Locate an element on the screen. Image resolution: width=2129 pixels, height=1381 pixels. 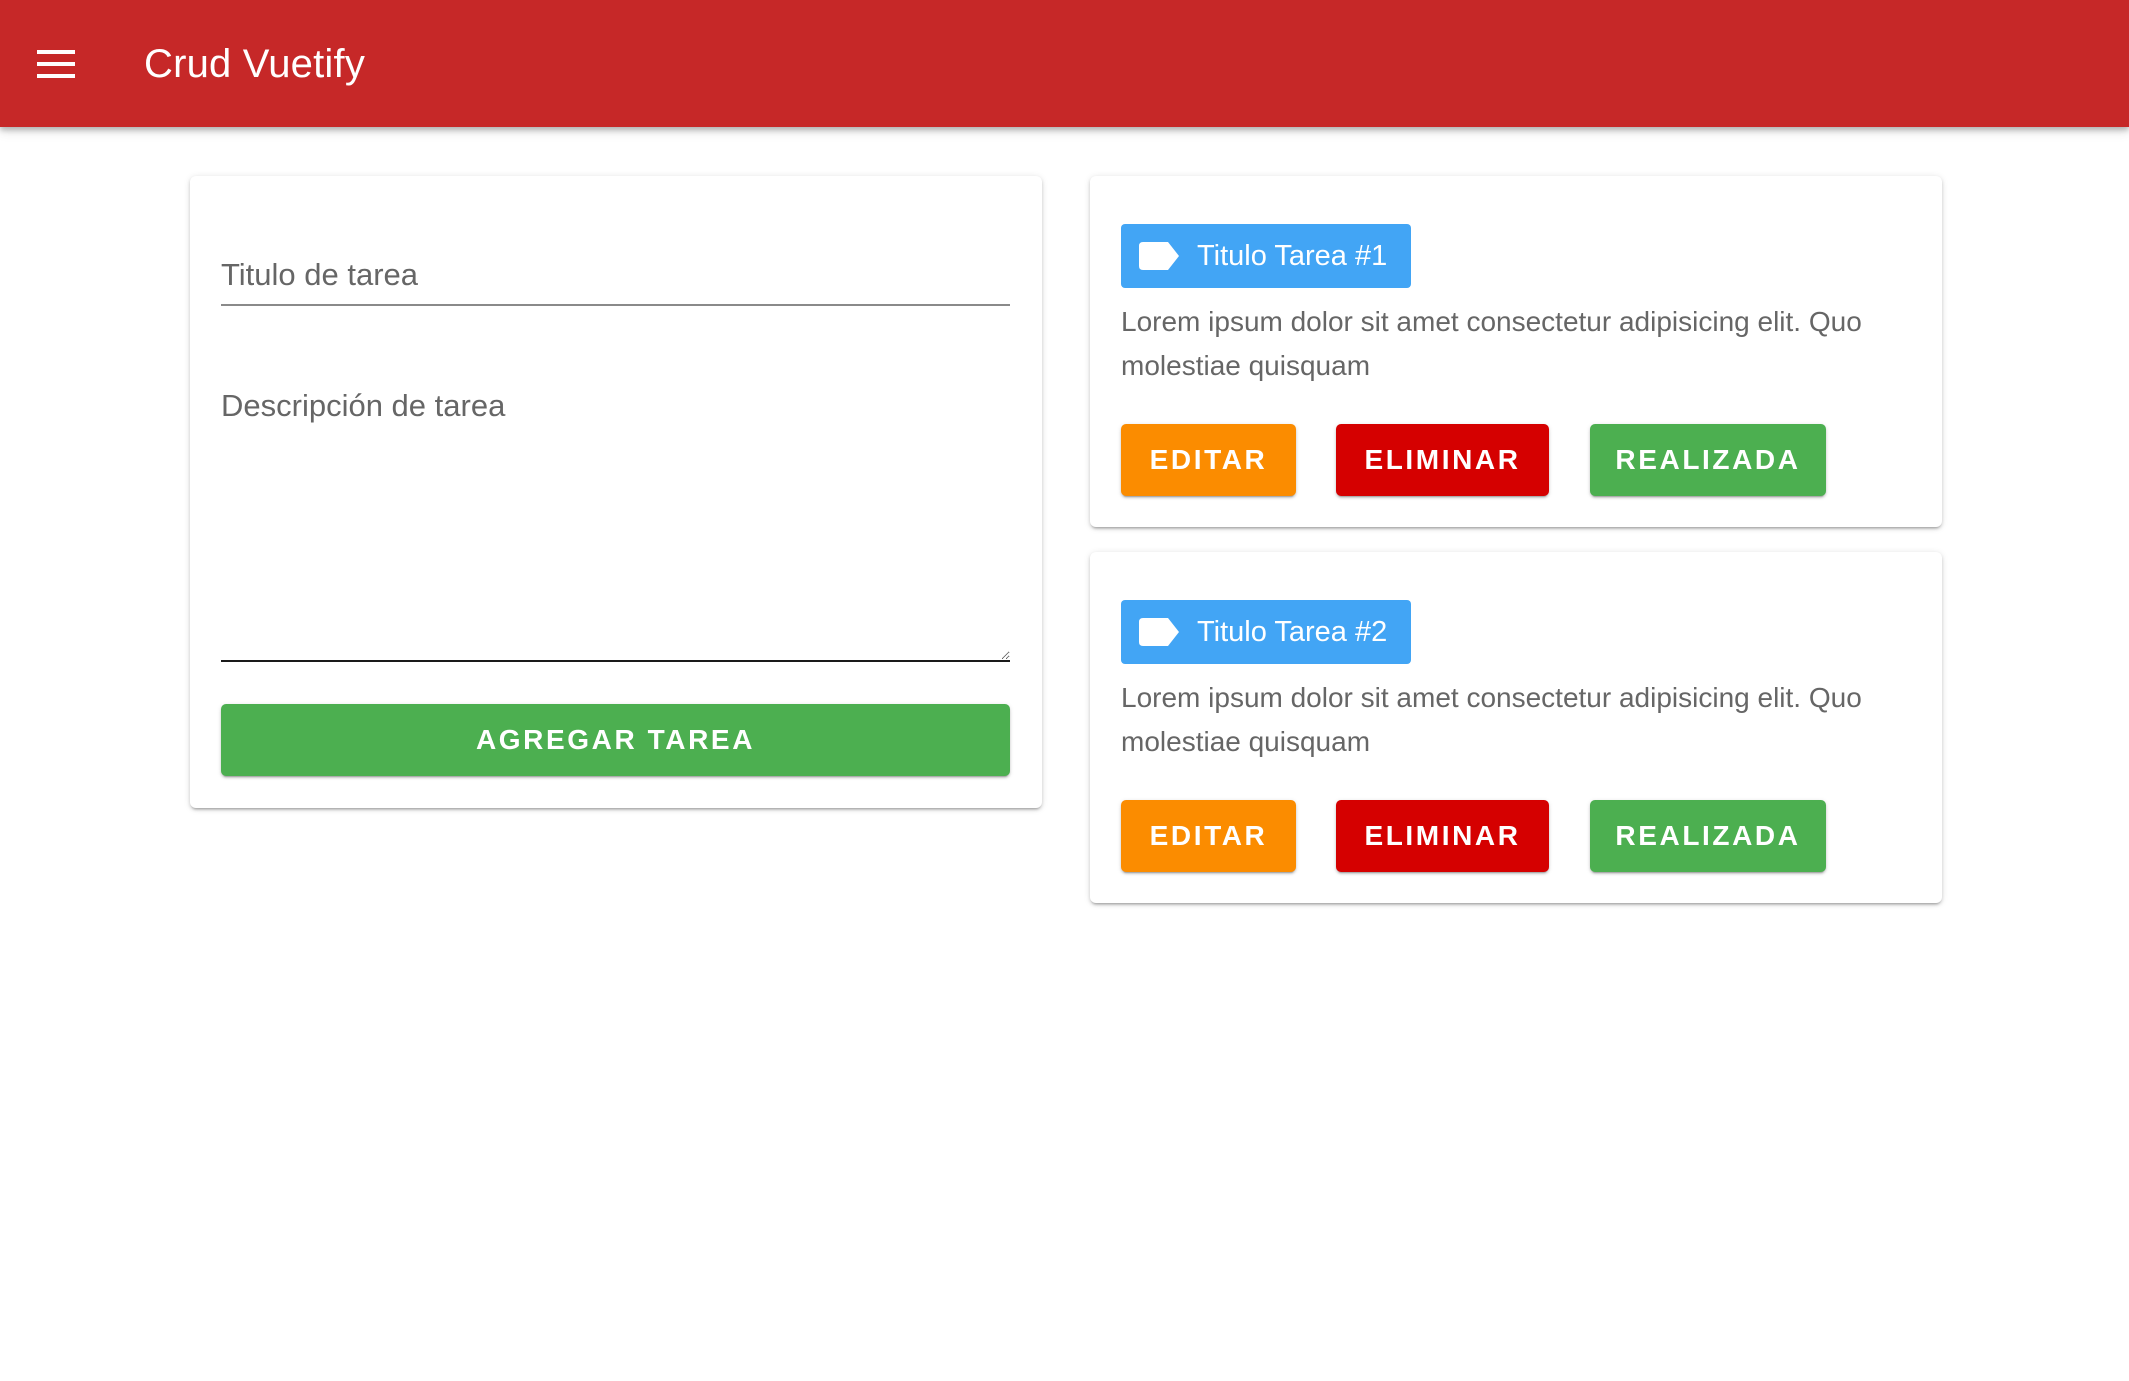
task-title-chip: Titulo Tarea #1 is located at coordinates (1266, 256).